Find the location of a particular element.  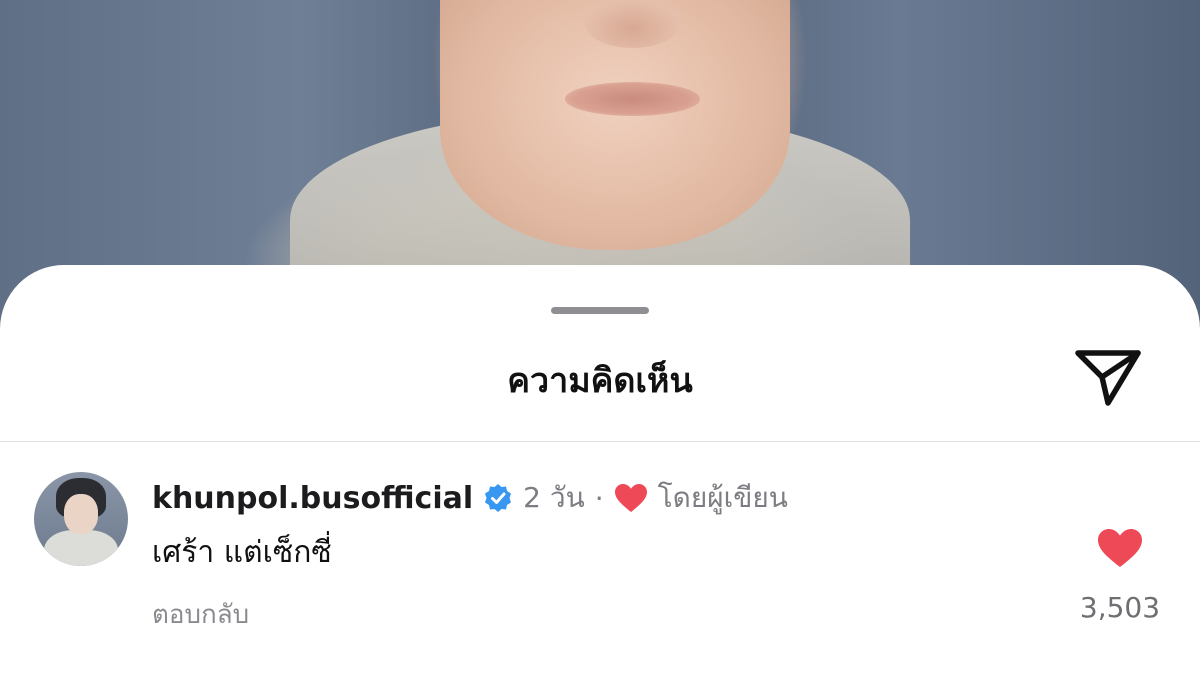

verified-badge-icon is located at coordinates (498, 498).